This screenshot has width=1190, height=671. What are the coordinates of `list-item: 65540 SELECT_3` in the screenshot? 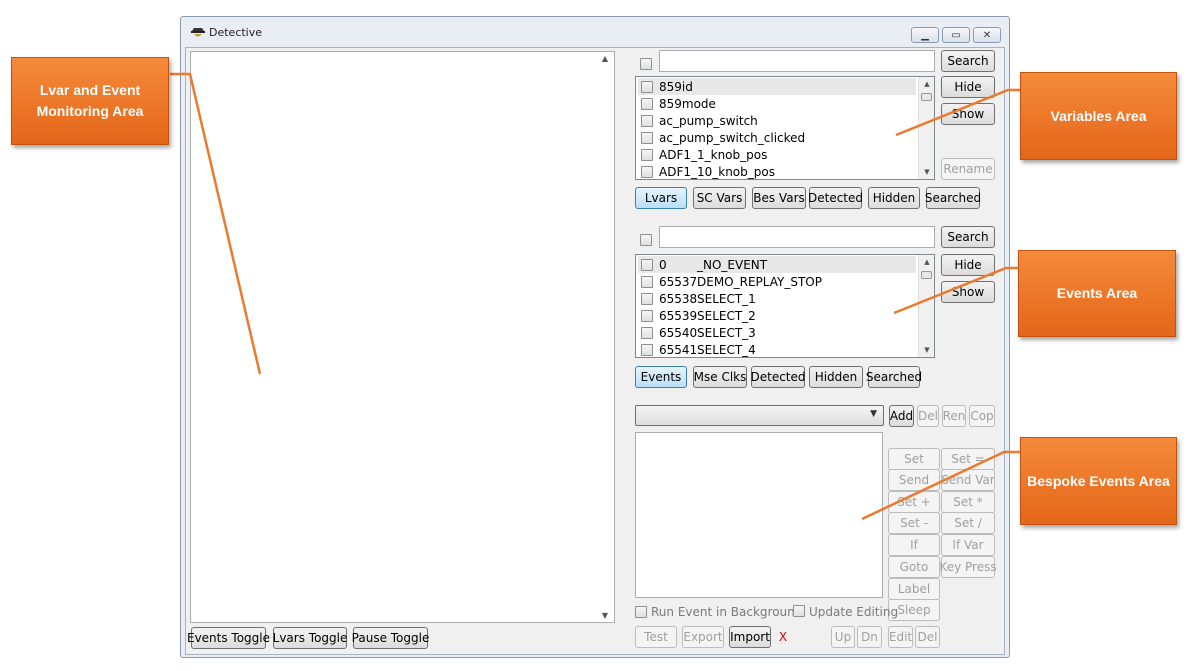 It's located at (777, 332).